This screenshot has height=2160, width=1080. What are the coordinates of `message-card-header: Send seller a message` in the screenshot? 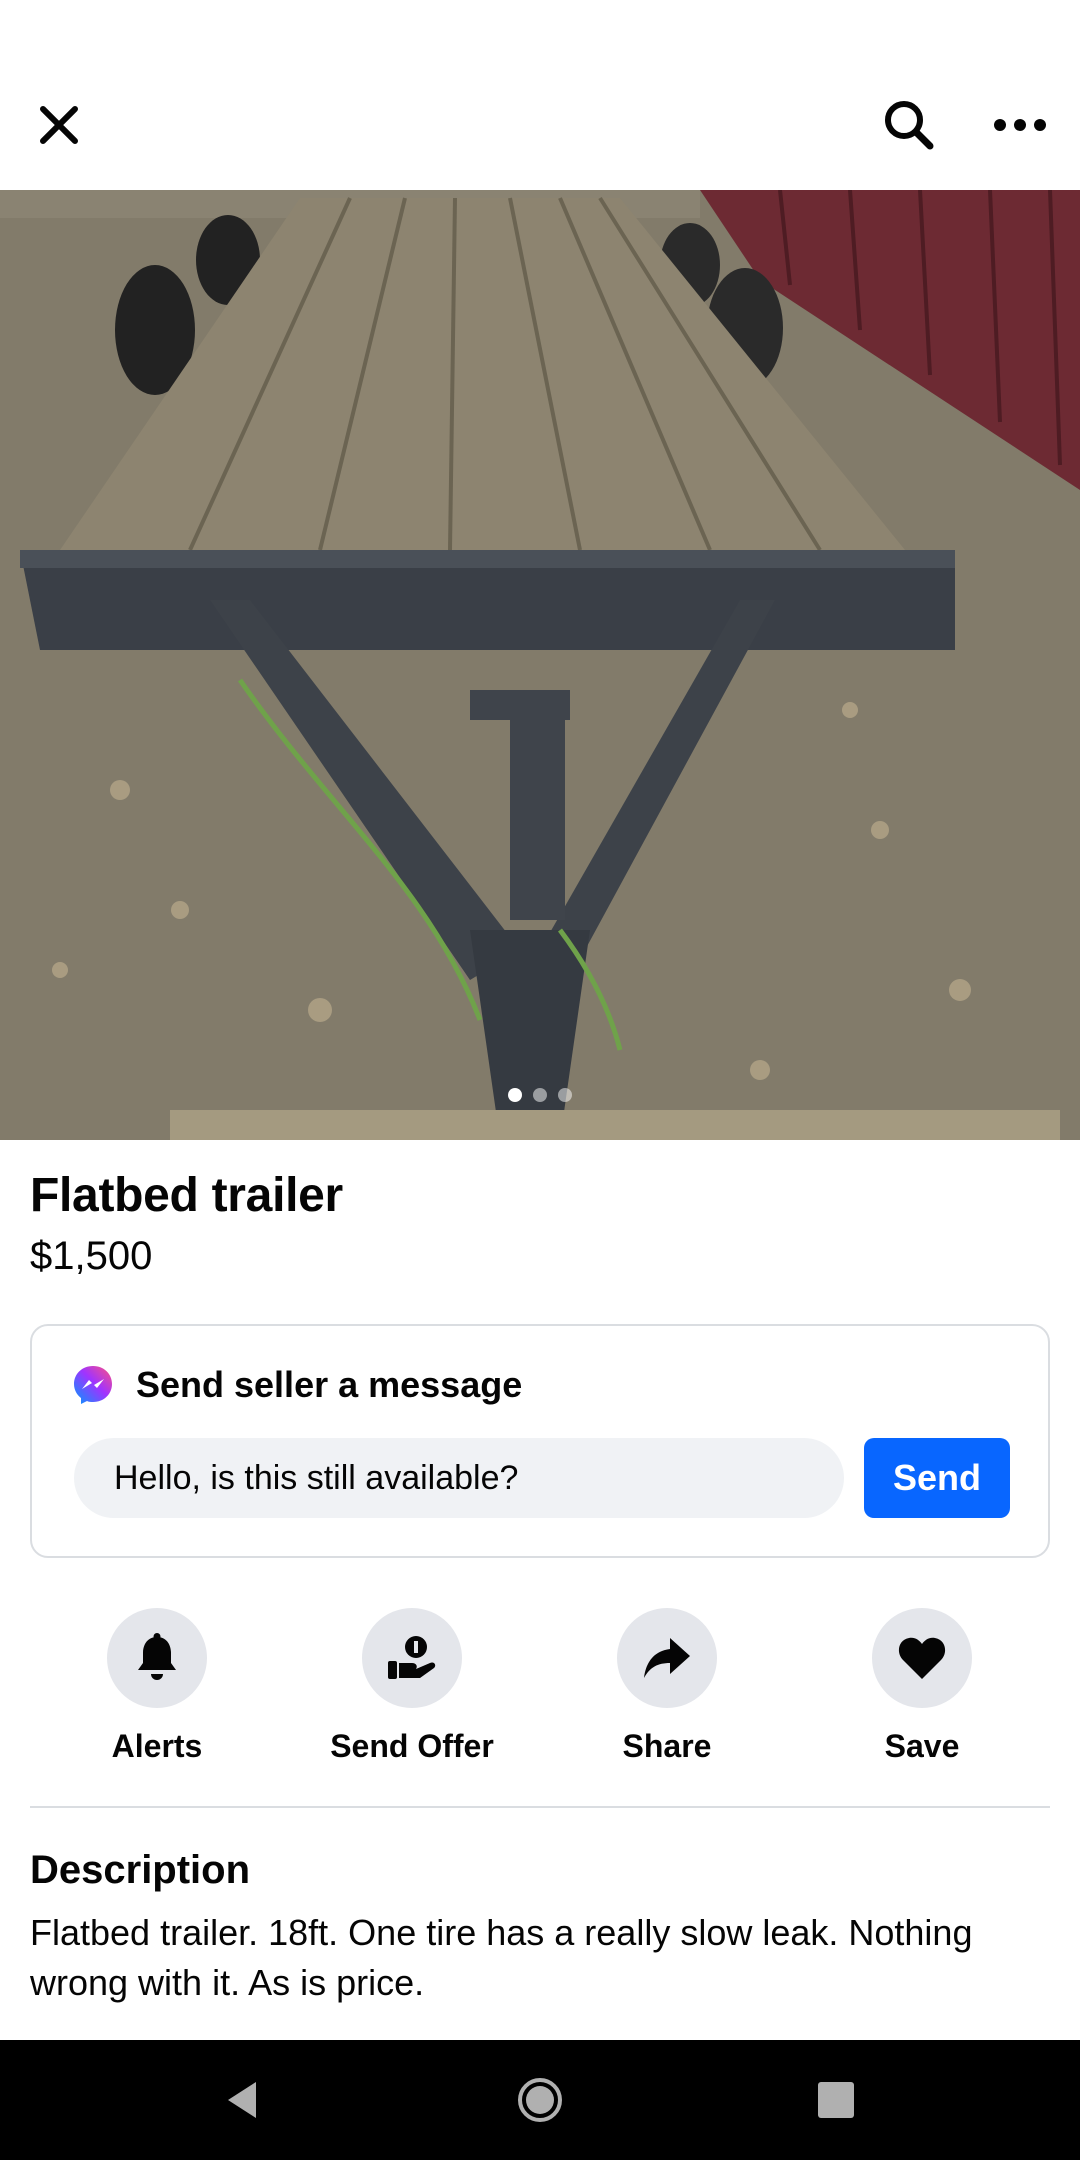 It's located at (297, 1385).